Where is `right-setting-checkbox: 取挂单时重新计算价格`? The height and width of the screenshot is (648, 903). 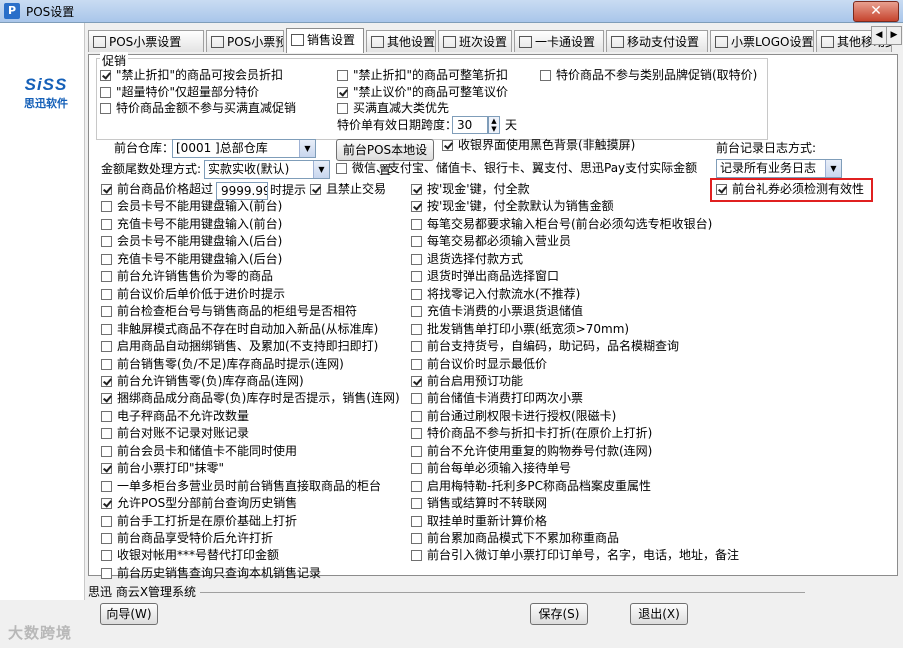 right-setting-checkbox: 取挂单时重新计算价格 is located at coordinates (479, 521).